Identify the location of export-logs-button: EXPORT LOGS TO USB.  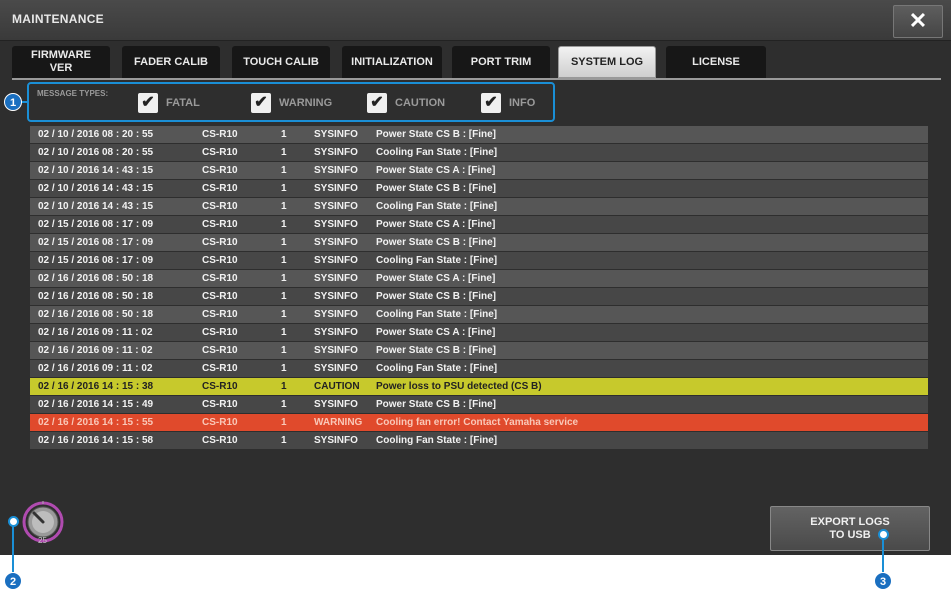
(850, 528).